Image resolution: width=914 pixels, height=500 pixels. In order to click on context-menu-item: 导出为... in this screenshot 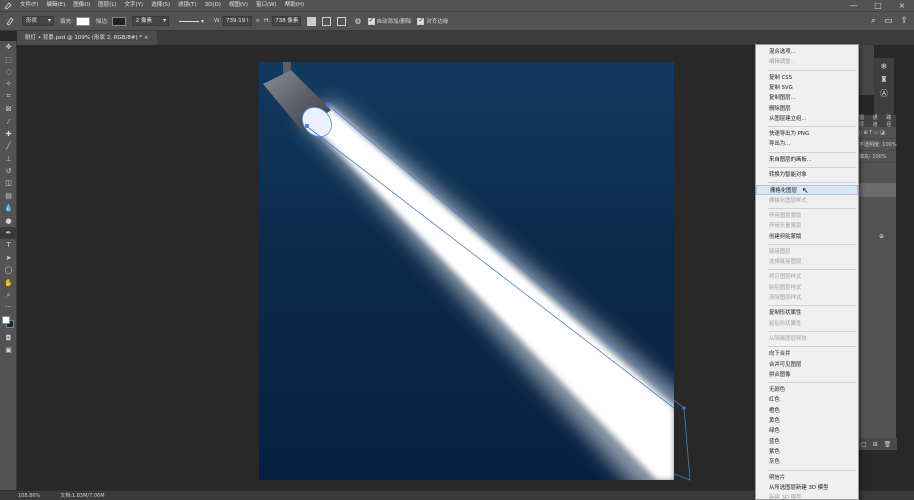, I will do `click(807, 144)`.